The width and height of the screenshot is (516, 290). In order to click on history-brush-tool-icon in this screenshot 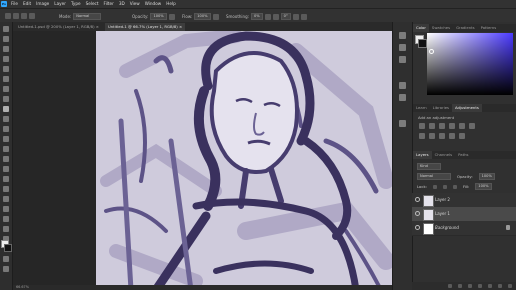, I will do `click(6, 129)`.